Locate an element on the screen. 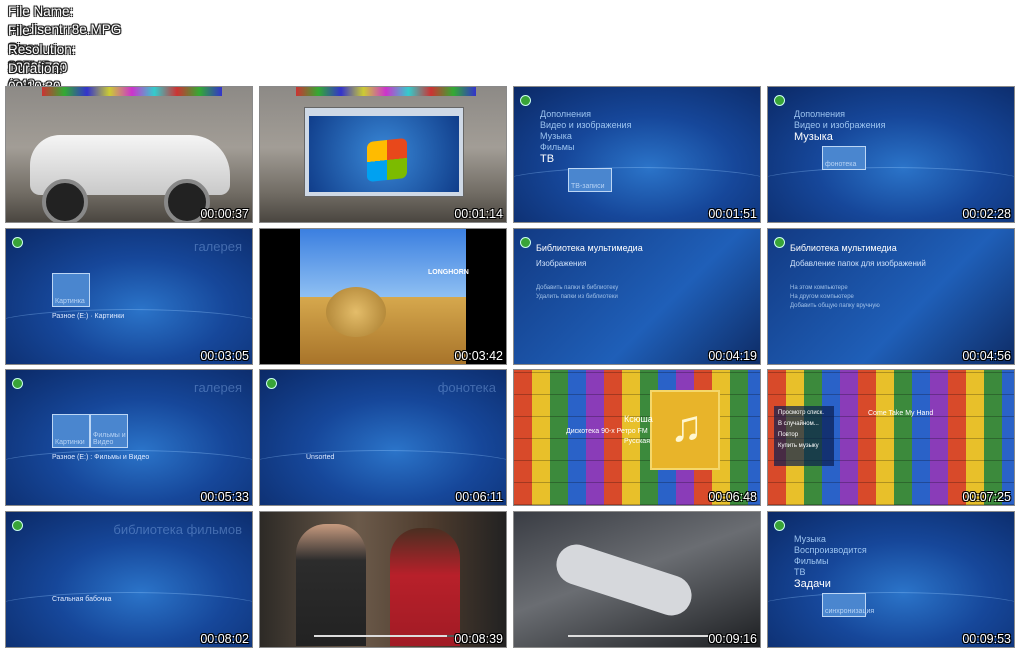 The width and height of the screenshot is (1024, 657). thumbnail-timestamp: 00:04:56 is located at coordinates (986, 356).